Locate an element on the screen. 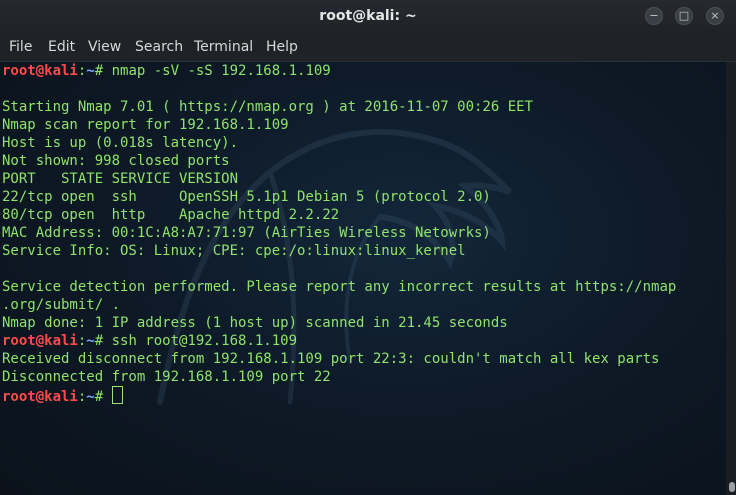  menu-search: Search is located at coordinates (159, 47).